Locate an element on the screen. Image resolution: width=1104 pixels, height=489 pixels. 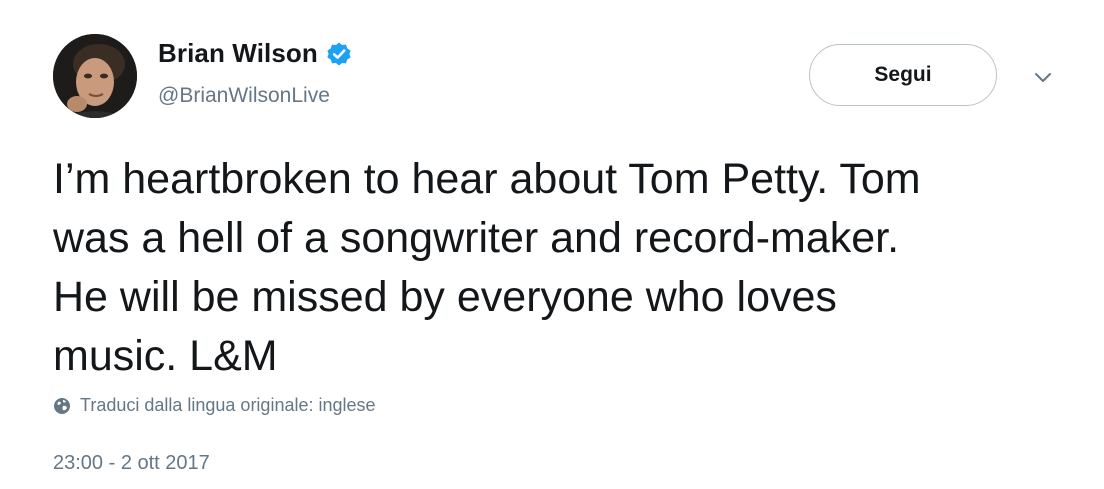
author-display-name: Brian Wilson is located at coordinates (238, 53).